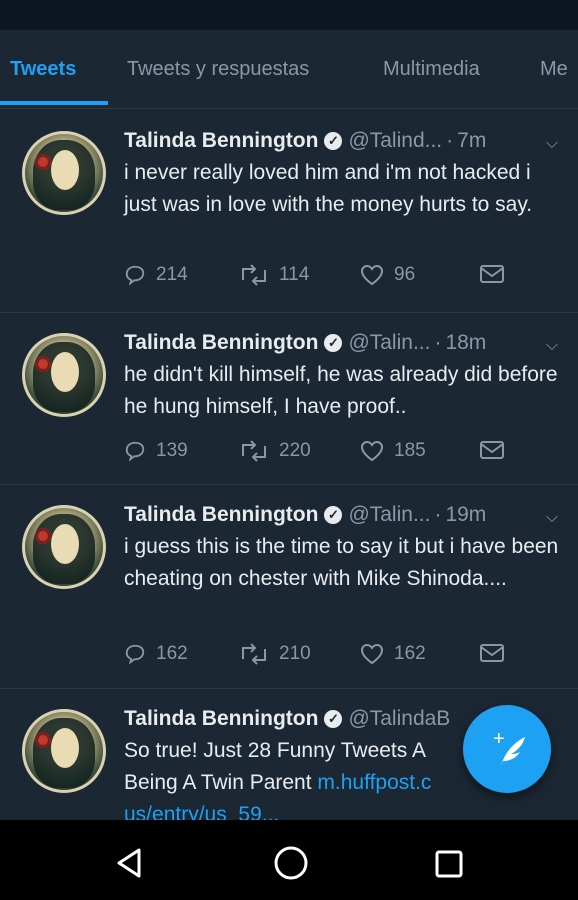 This screenshot has height=900, width=578. I want to click on reply-button: 162, so click(156, 654).